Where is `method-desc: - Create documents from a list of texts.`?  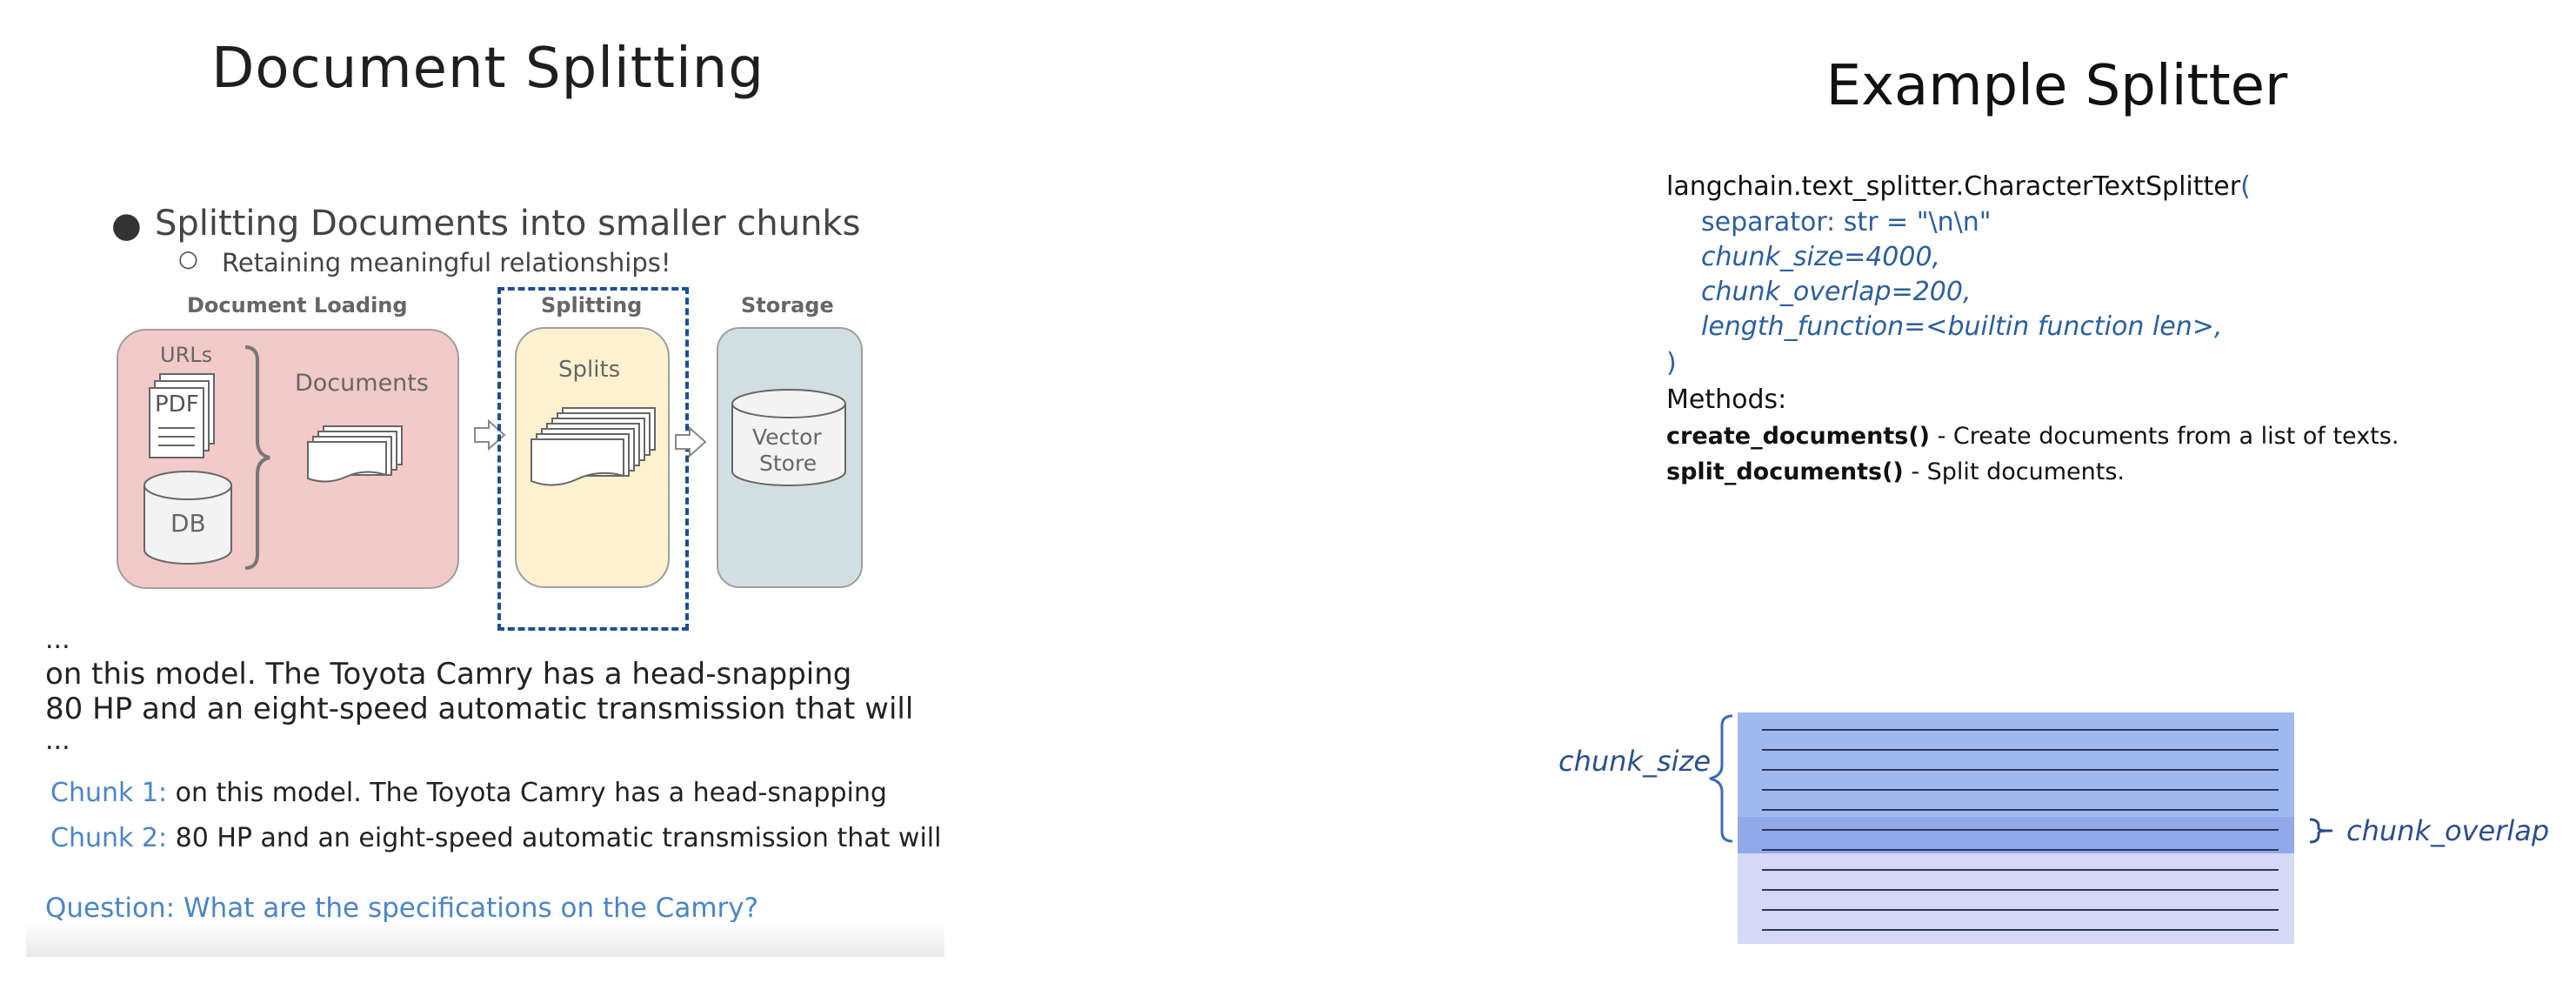 method-desc: - Create documents from a list of texts. is located at coordinates (2164, 436).